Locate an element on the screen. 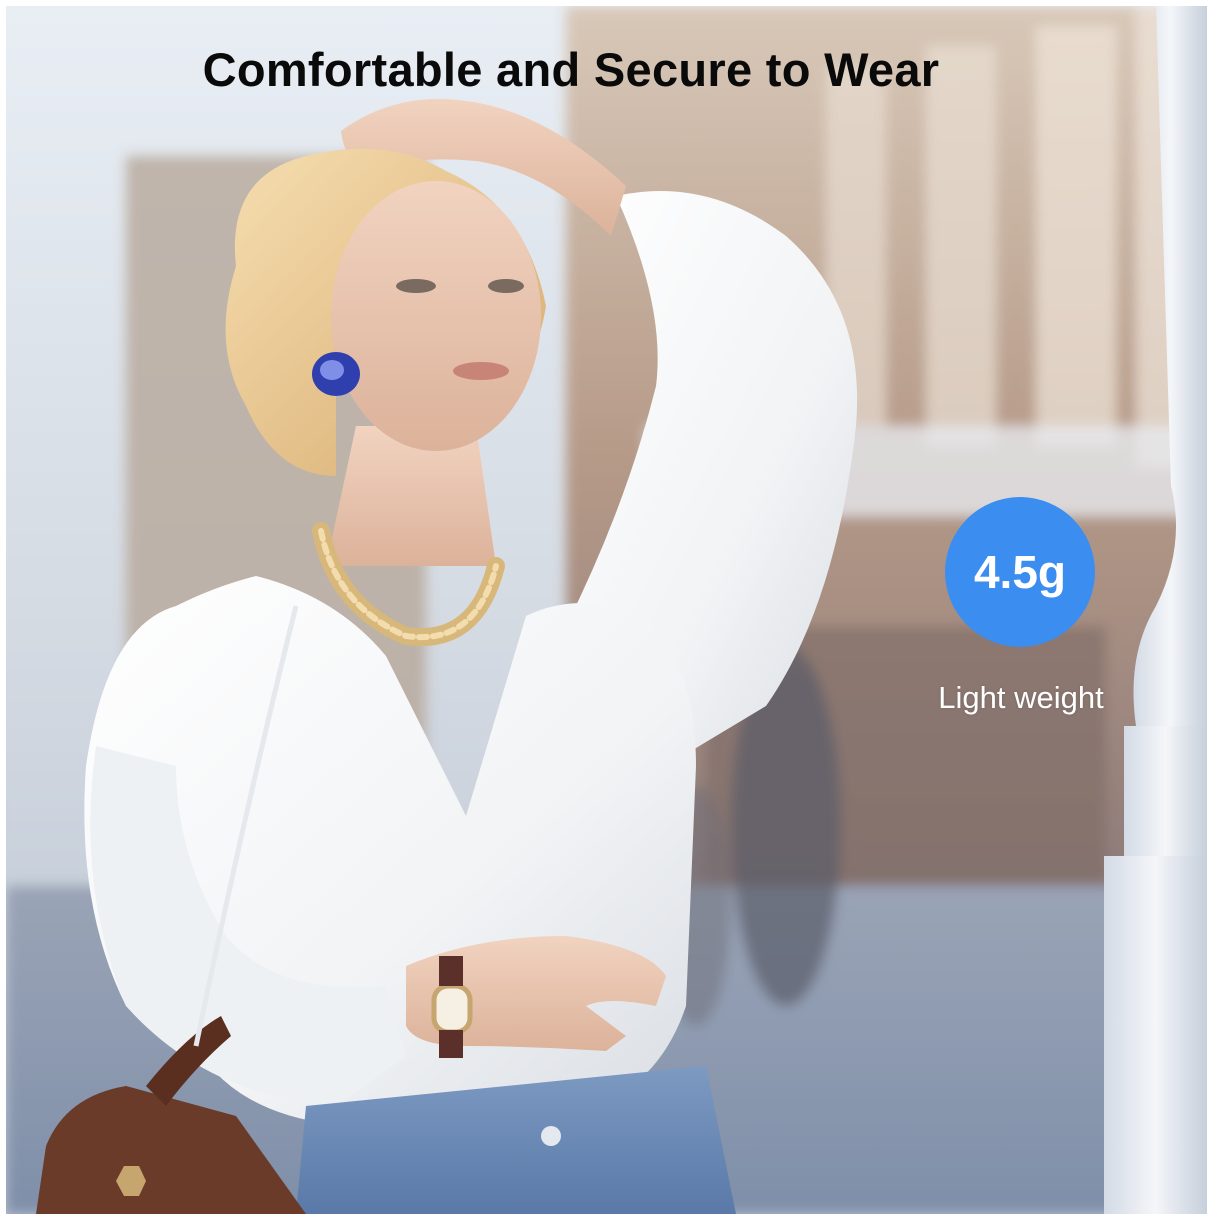  weight-badge: 4.5g is located at coordinates (1020, 572).